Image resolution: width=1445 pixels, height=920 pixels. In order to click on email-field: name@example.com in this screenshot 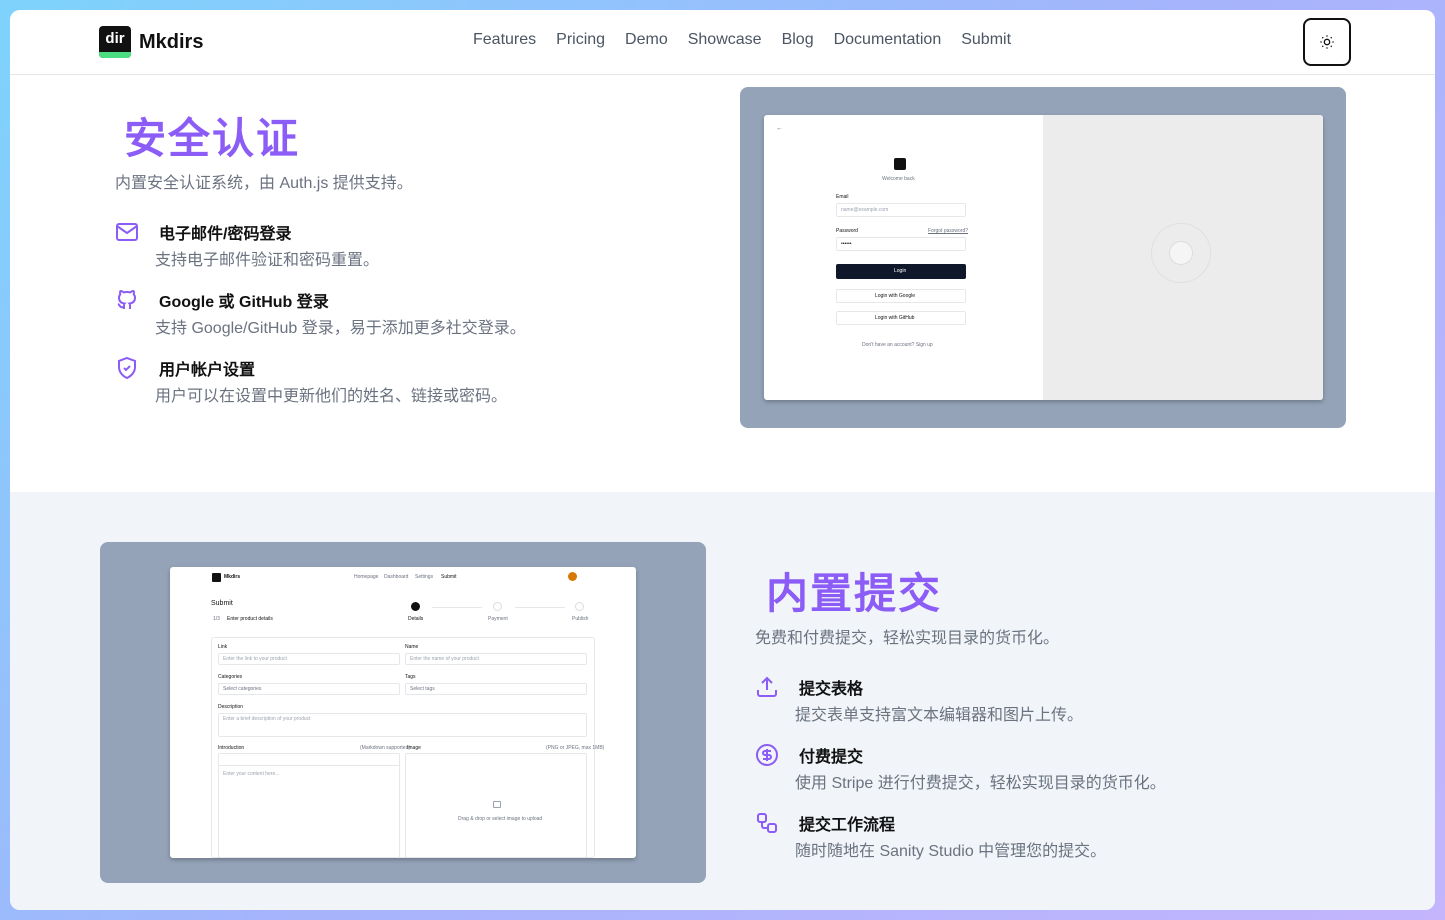, I will do `click(901, 210)`.